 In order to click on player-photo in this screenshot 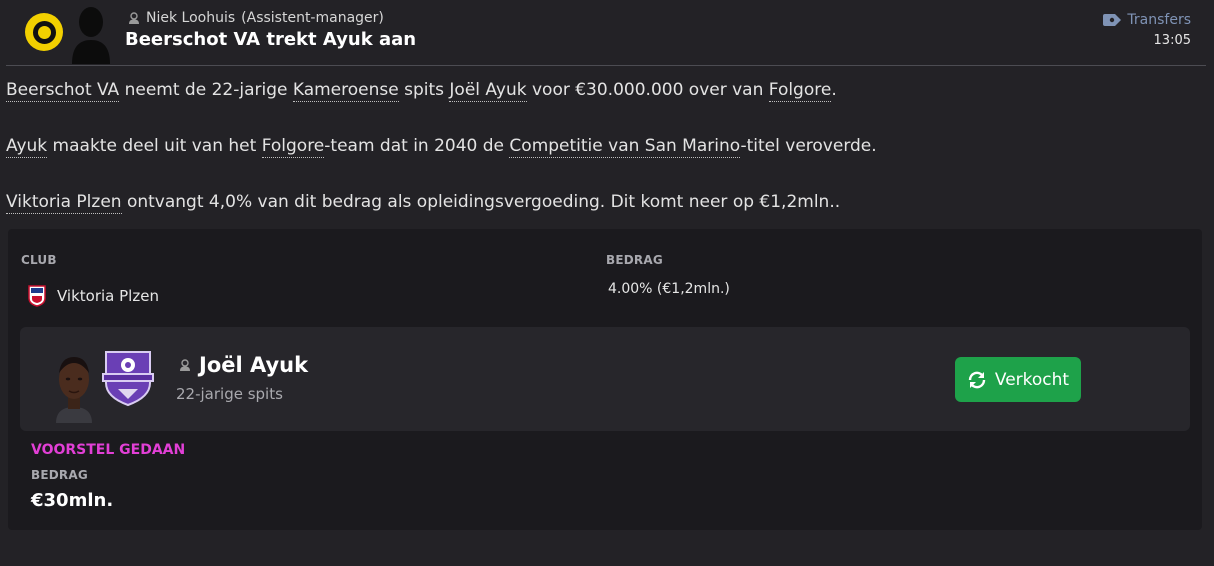, I will do `click(74, 387)`.